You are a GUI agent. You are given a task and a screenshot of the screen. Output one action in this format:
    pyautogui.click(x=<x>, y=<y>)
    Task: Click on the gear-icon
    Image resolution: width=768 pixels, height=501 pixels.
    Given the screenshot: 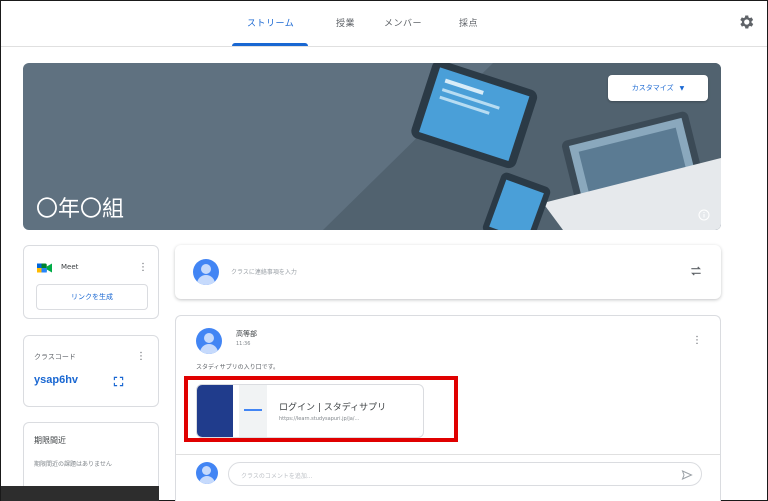 What is the action you would take?
    pyautogui.click(x=746, y=22)
    